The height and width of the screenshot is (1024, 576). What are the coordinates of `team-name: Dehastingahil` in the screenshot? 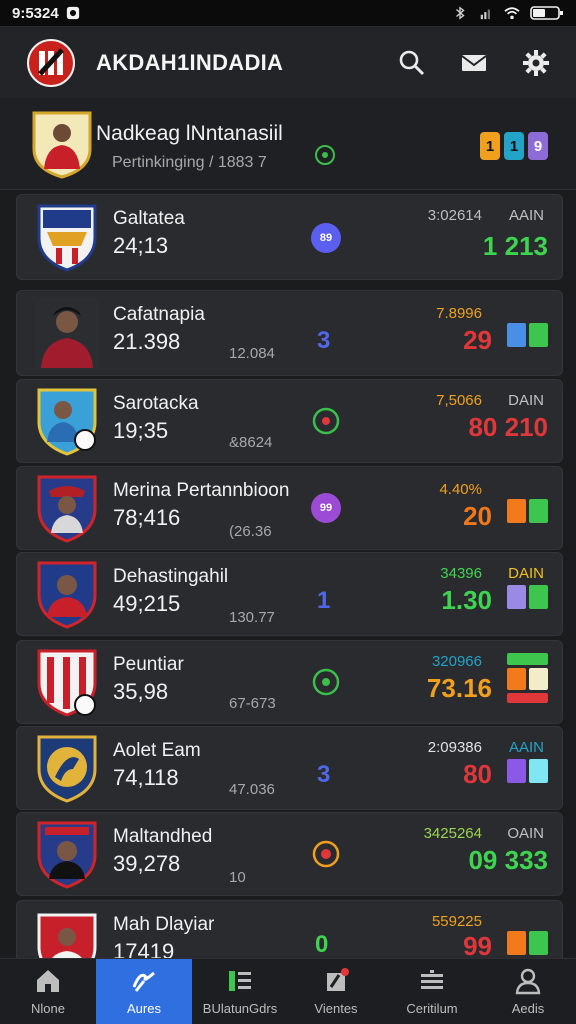 It's located at (171, 576).